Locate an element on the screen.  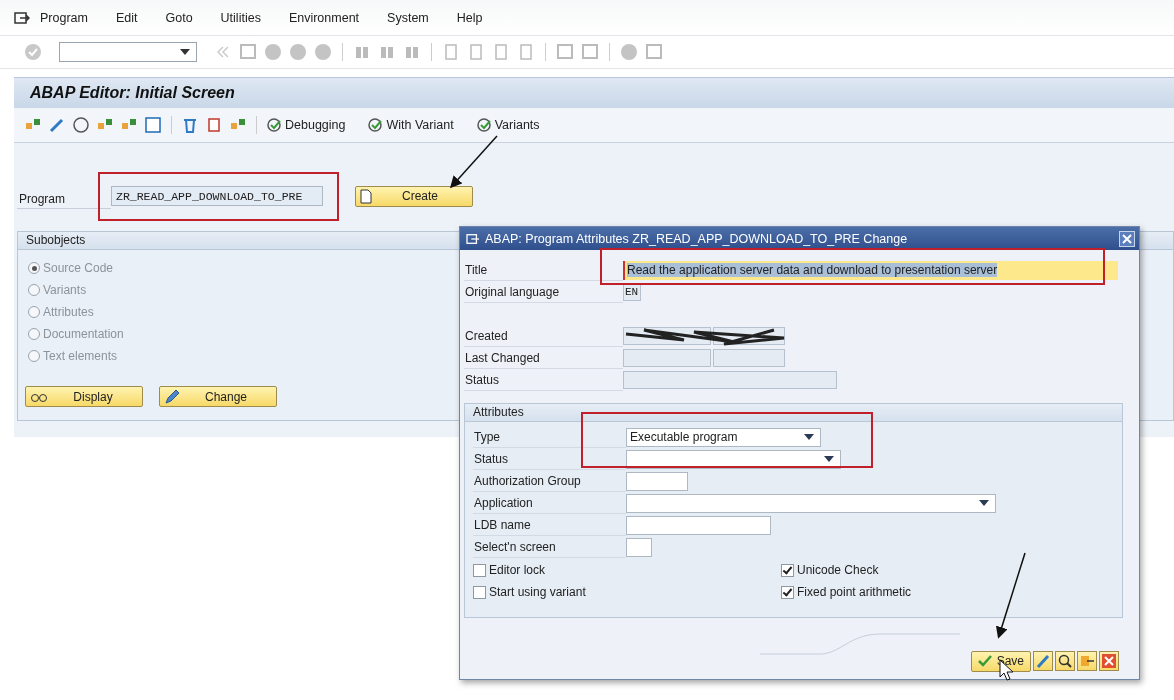
checkbox-label: Editor lock is located at coordinates (517, 570).